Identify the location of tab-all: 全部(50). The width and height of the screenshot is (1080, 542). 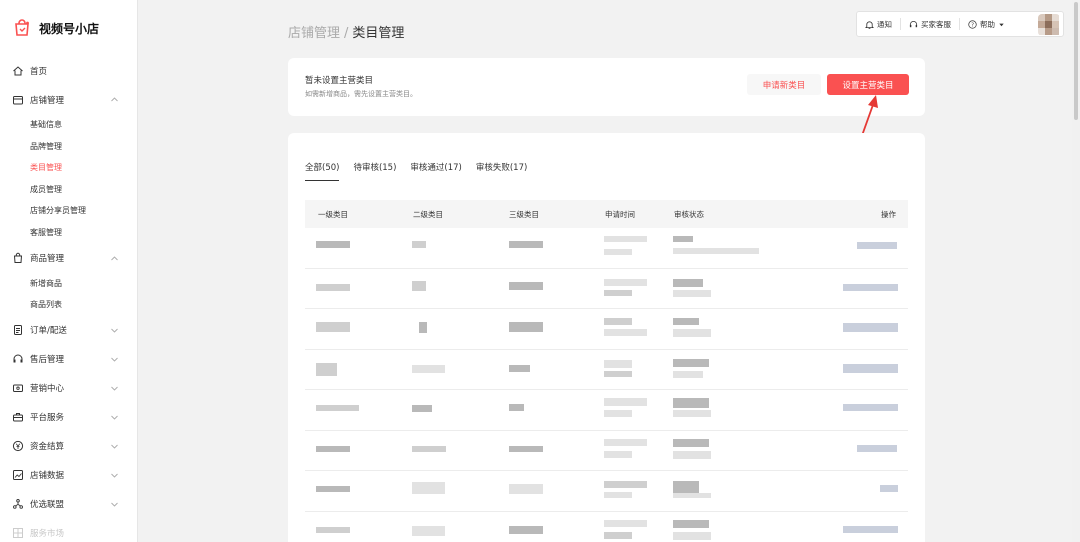
(322, 171).